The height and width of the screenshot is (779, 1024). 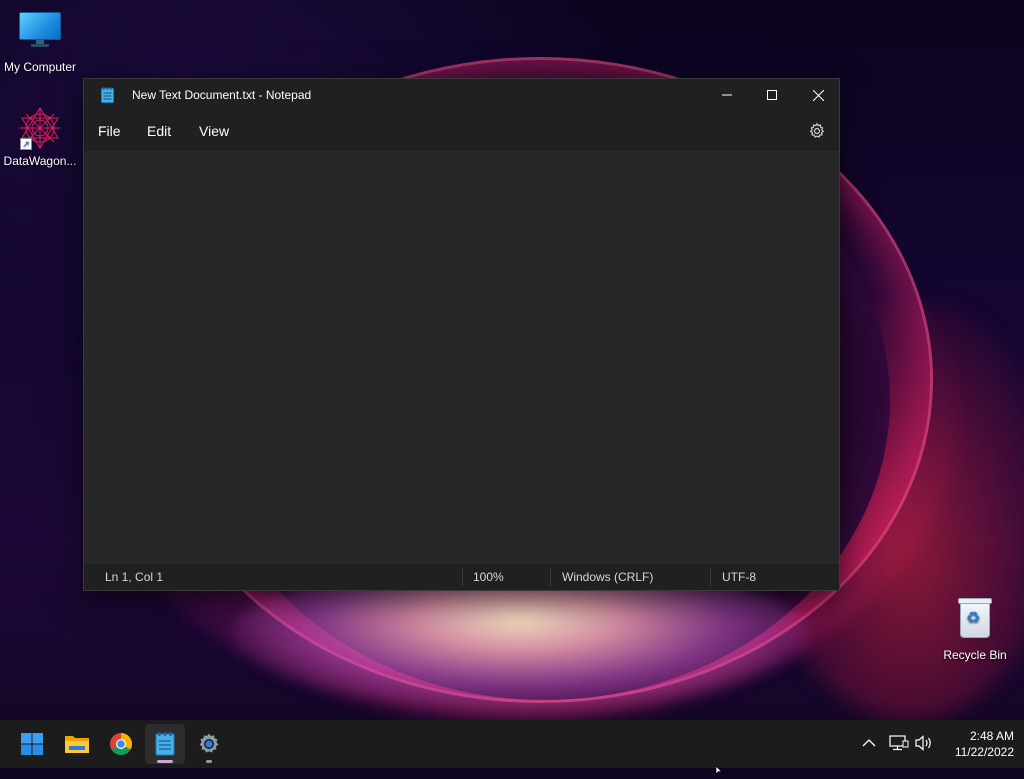 I want to click on chrome-icon, so click(x=121, y=744).